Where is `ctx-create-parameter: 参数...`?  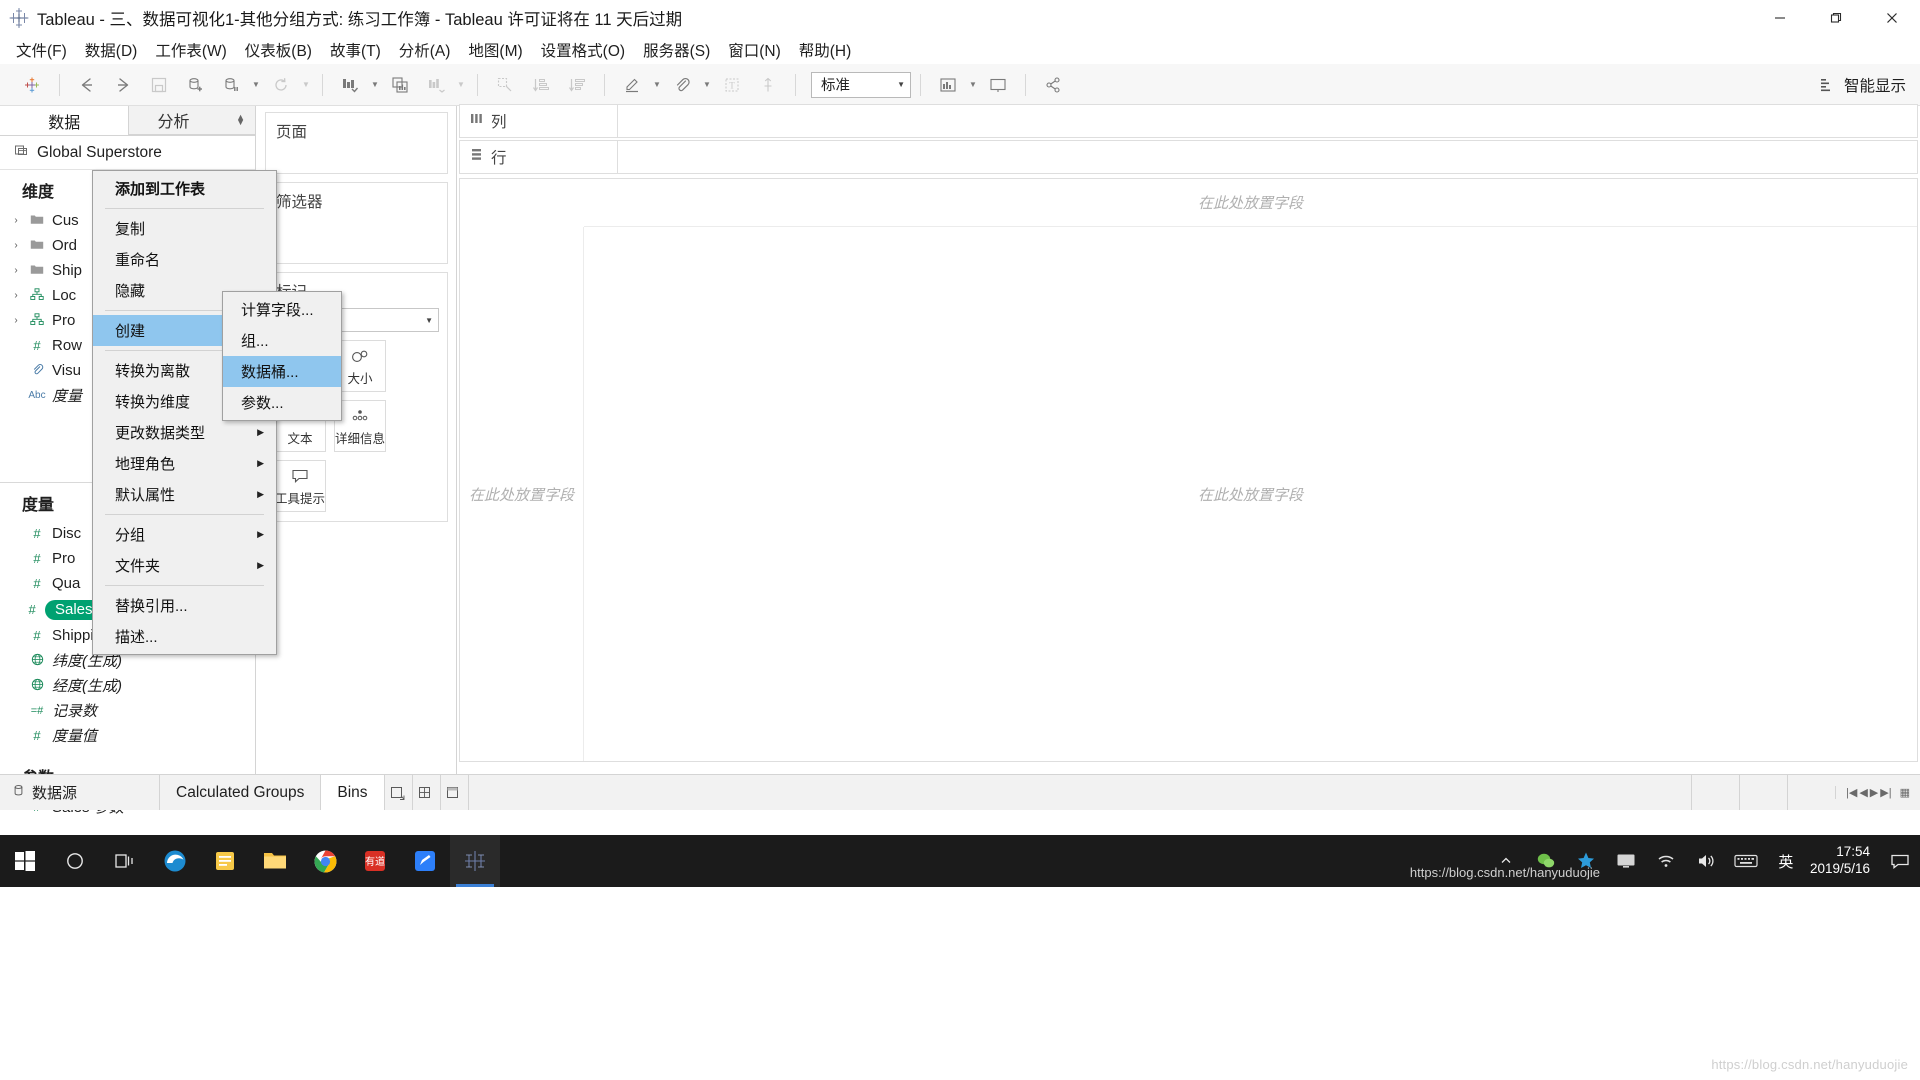 ctx-create-parameter: 参数... is located at coordinates (282, 402).